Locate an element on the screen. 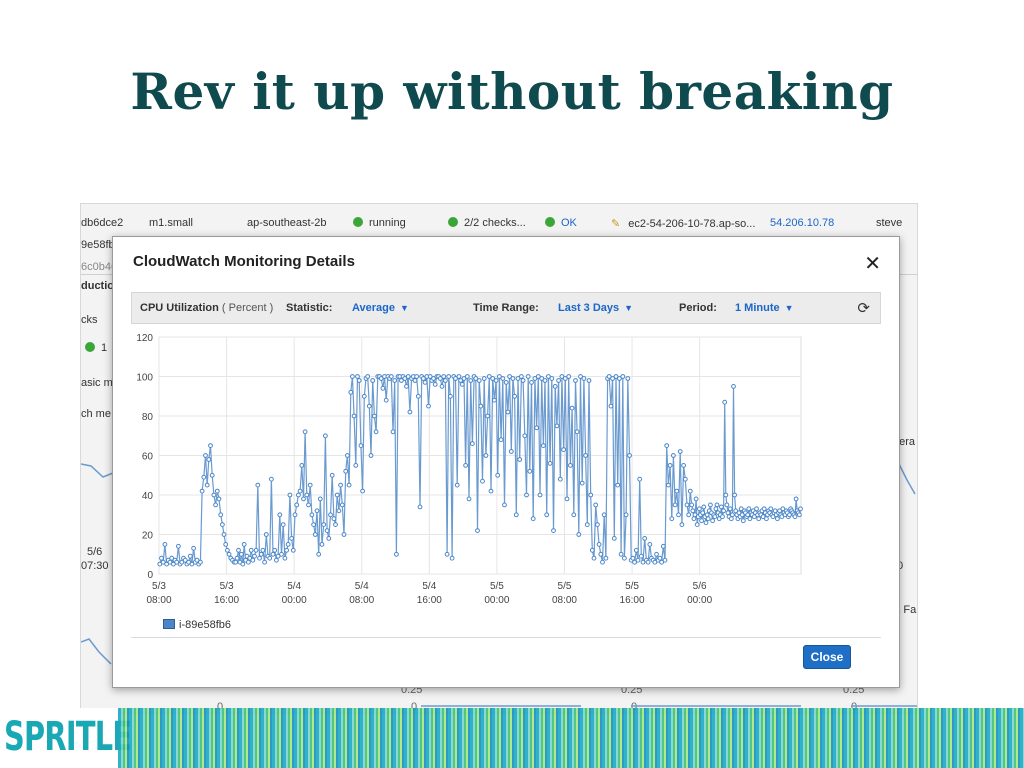 The width and height of the screenshot is (1024, 768). time-range-value: Last 3 Days is located at coordinates (589, 308).